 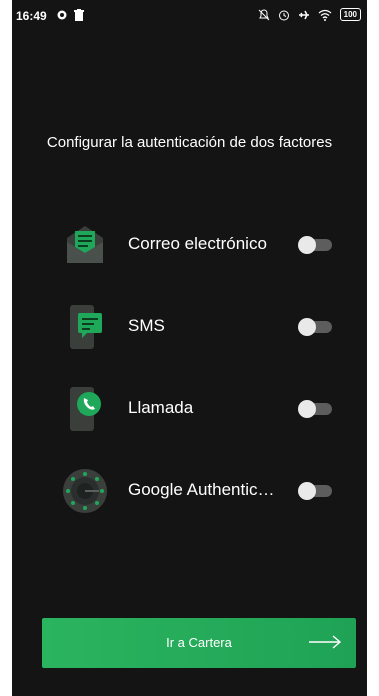 What do you see at coordinates (325, 15) in the screenshot?
I see `wifi-icon` at bounding box center [325, 15].